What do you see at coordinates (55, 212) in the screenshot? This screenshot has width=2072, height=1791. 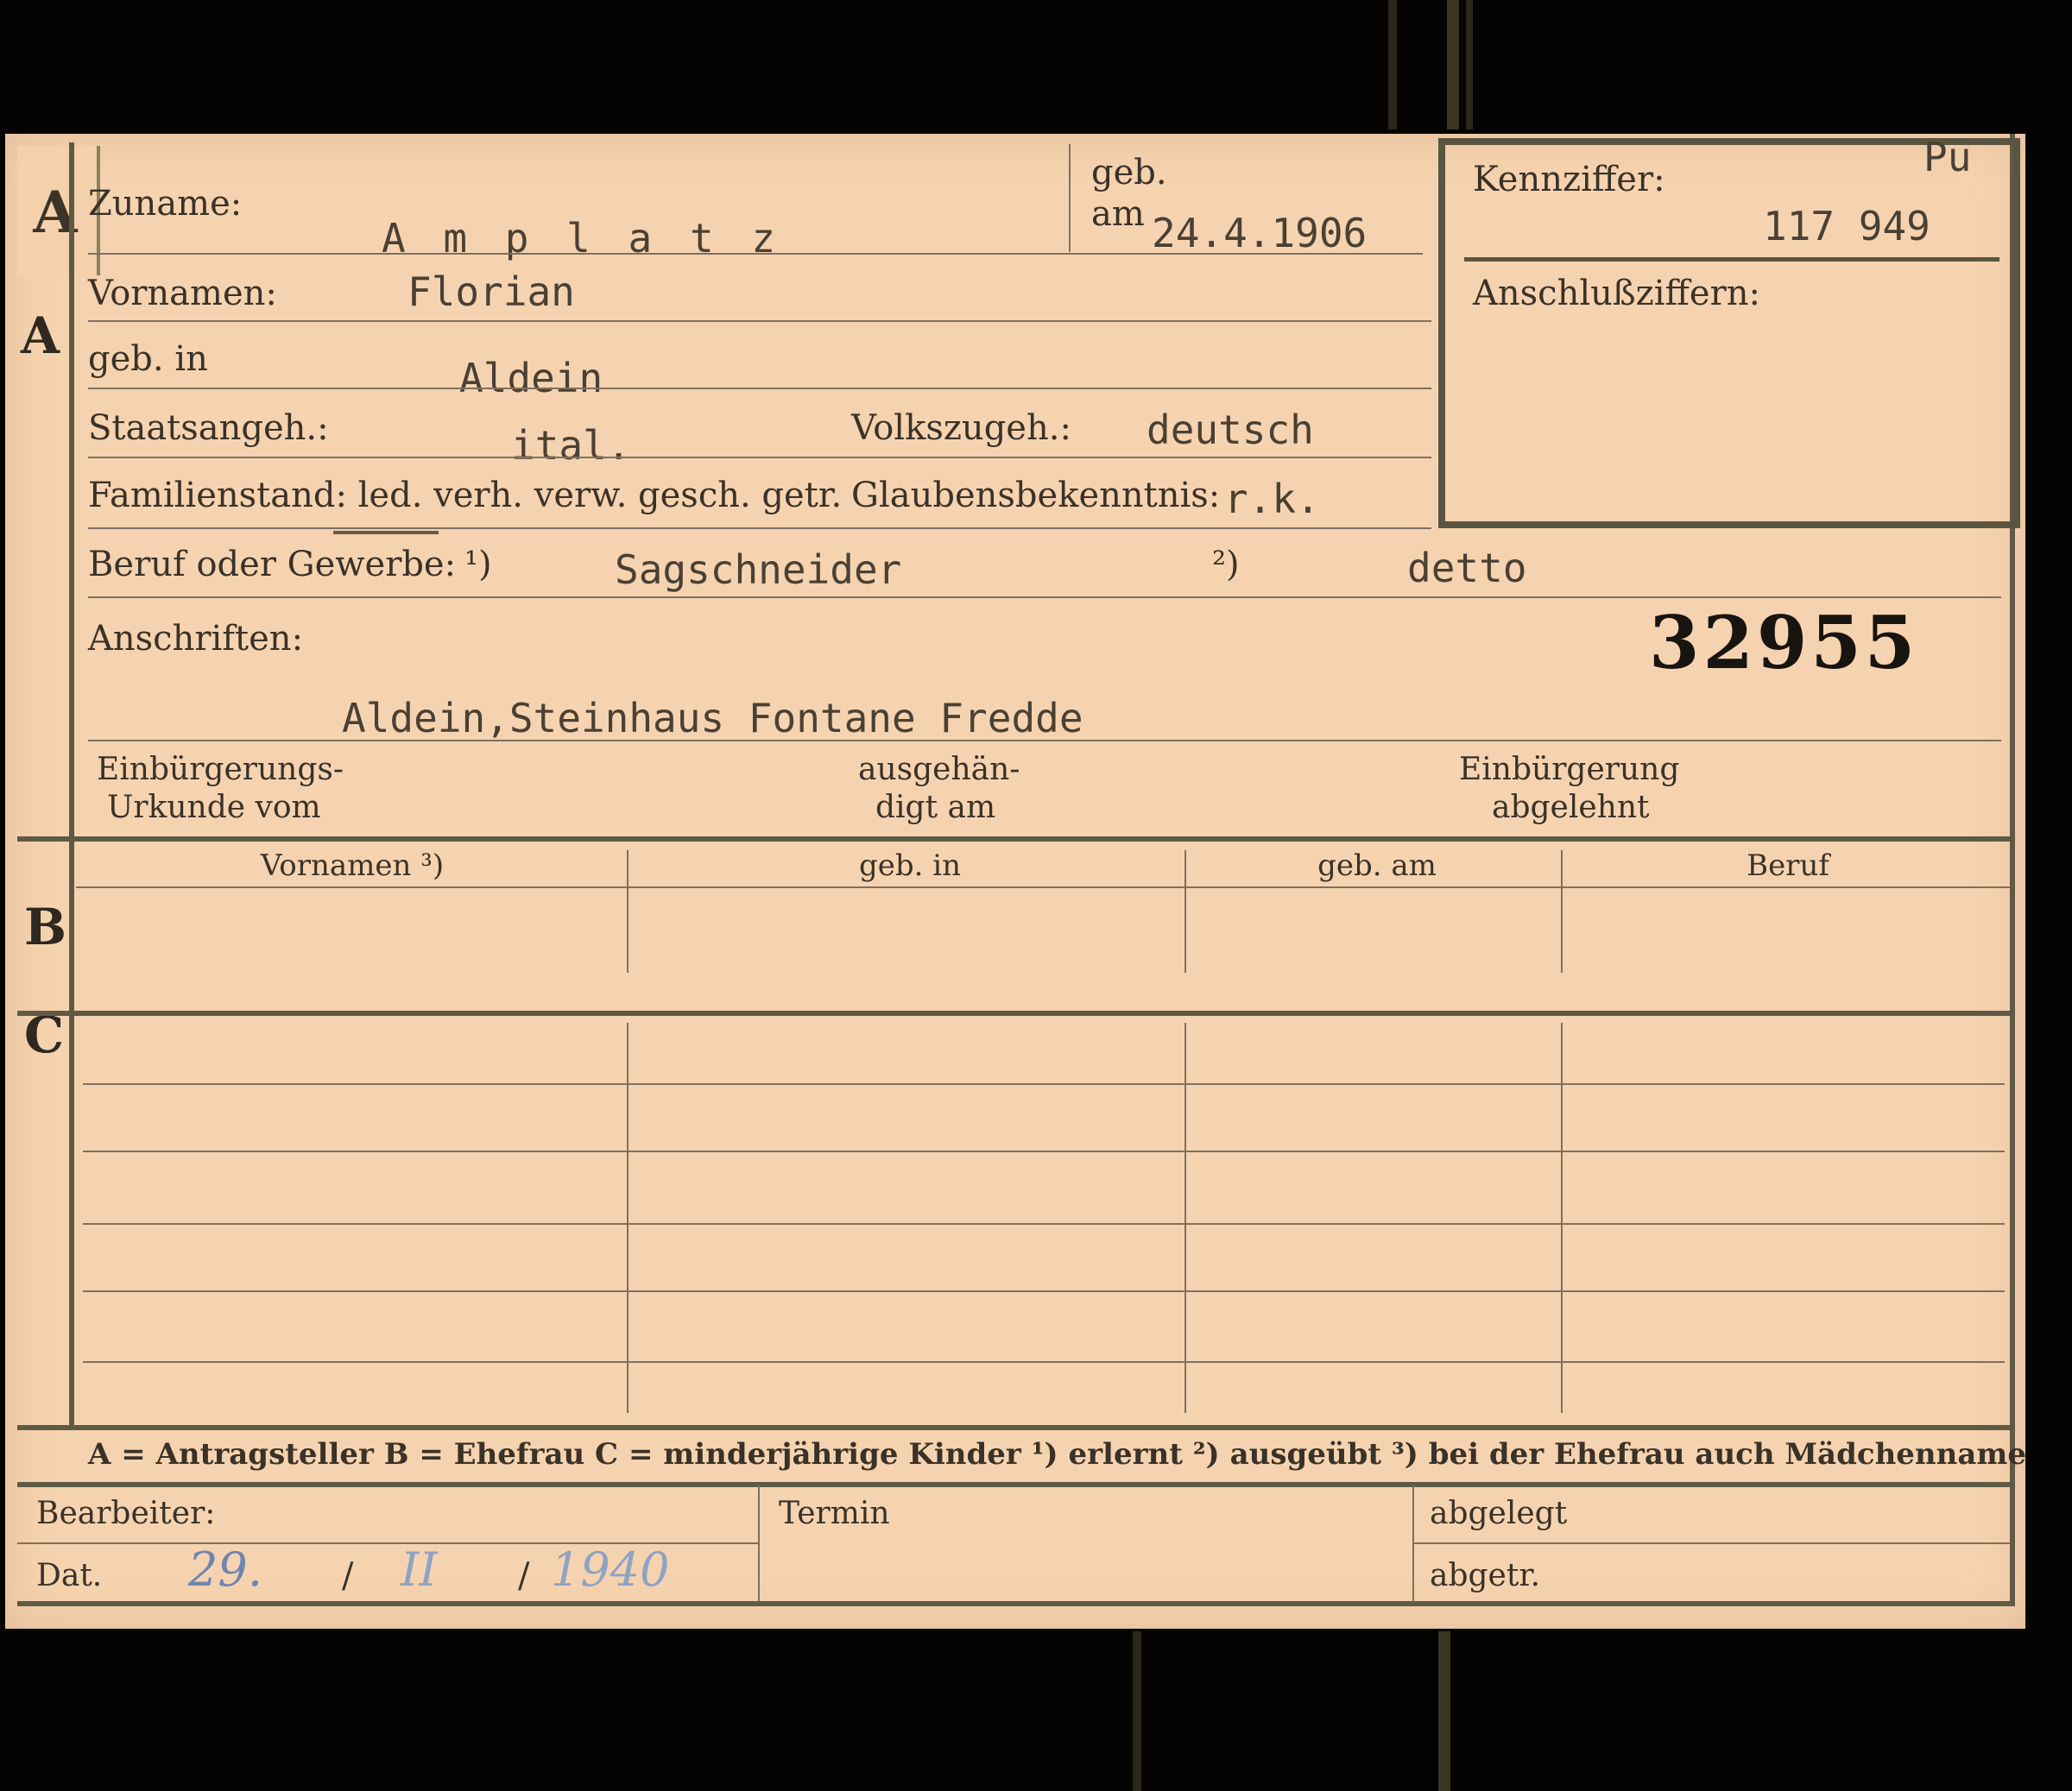 I see `index-tab-letter: A` at bounding box center [55, 212].